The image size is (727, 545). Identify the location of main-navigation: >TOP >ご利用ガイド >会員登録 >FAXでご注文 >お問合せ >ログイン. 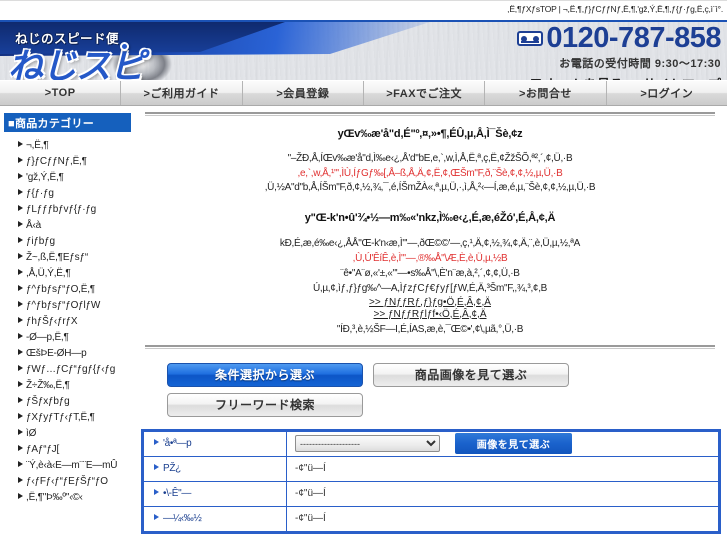
(363, 93).